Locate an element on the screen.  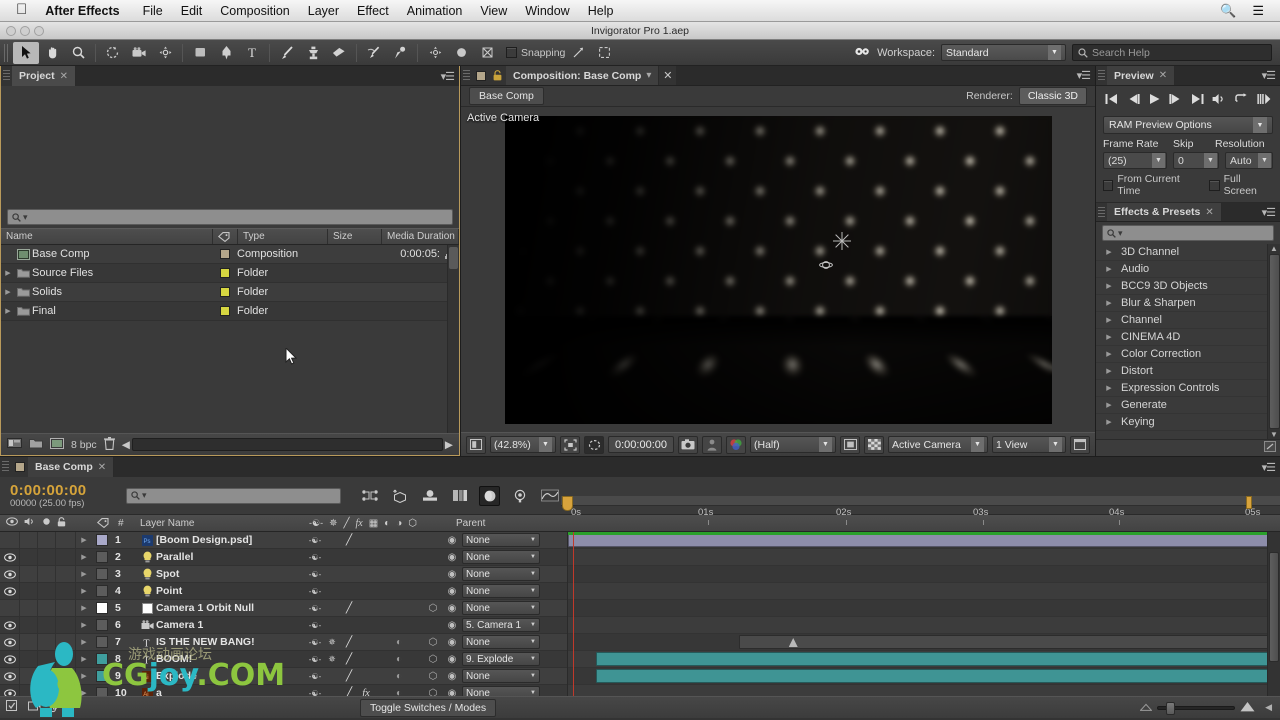
layer-duration-bar is located at coordinates (924, 540).